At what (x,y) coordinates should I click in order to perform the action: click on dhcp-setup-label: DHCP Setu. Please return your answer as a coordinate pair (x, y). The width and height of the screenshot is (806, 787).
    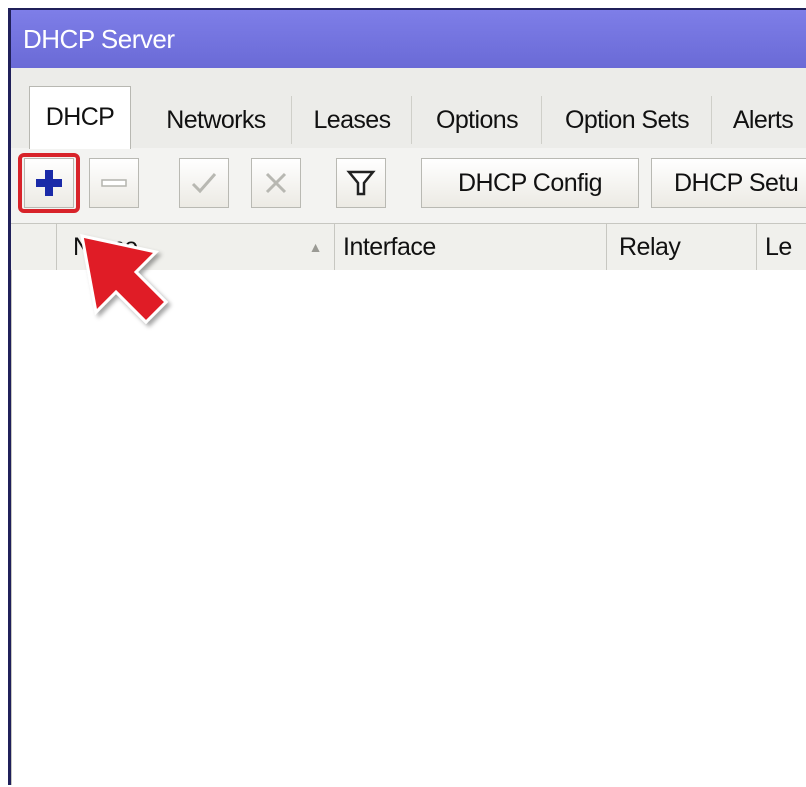
    Looking at the image, I should click on (736, 182).